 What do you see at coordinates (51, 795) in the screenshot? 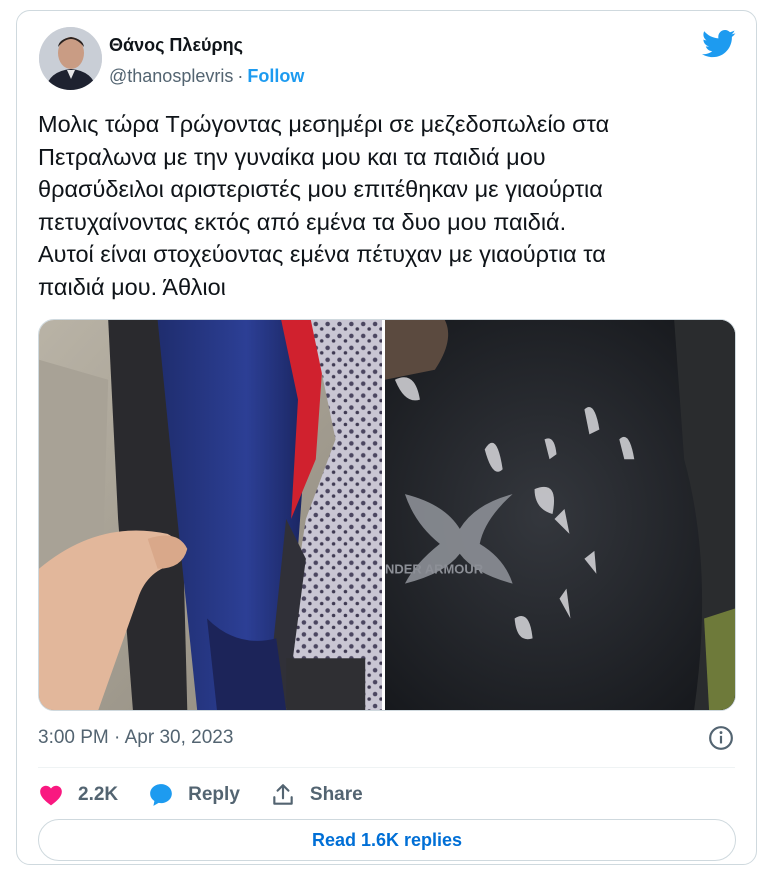
I see `heart-icon` at bounding box center [51, 795].